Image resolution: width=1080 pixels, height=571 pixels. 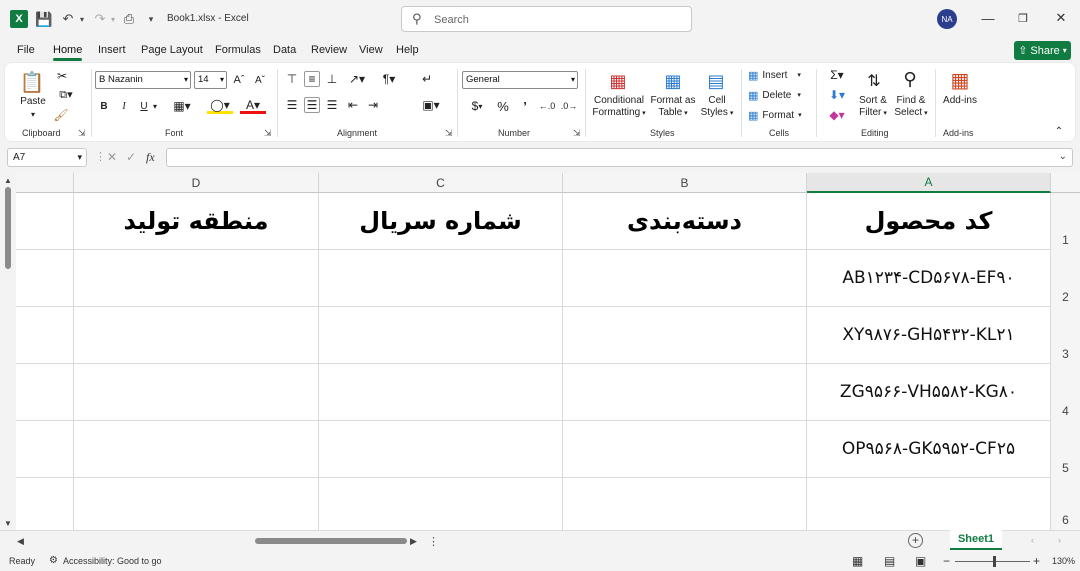 What do you see at coordinates (82, 133) in the screenshot?
I see `clipboard-launcher-icon: ⇲` at bounding box center [82, 133].